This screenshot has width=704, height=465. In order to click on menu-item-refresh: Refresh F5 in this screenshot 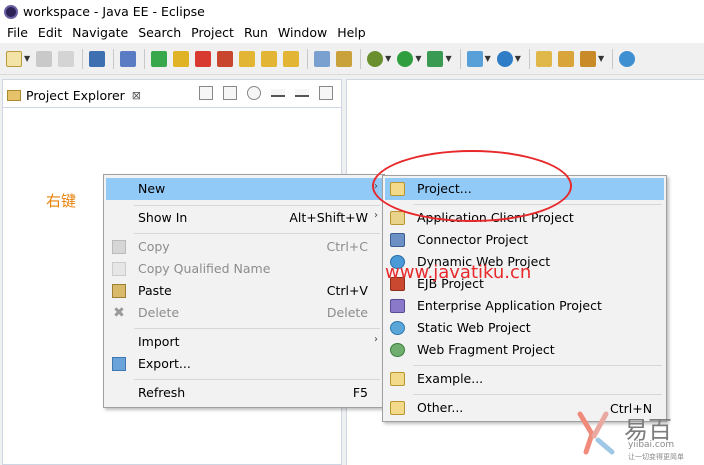, I will do `click(244, 393)`.